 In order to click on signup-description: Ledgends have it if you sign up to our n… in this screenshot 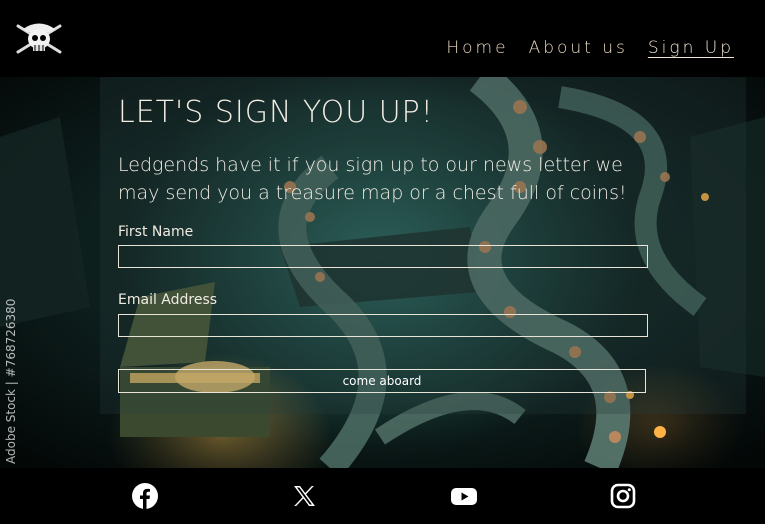, I will do `click(372, 179)`.